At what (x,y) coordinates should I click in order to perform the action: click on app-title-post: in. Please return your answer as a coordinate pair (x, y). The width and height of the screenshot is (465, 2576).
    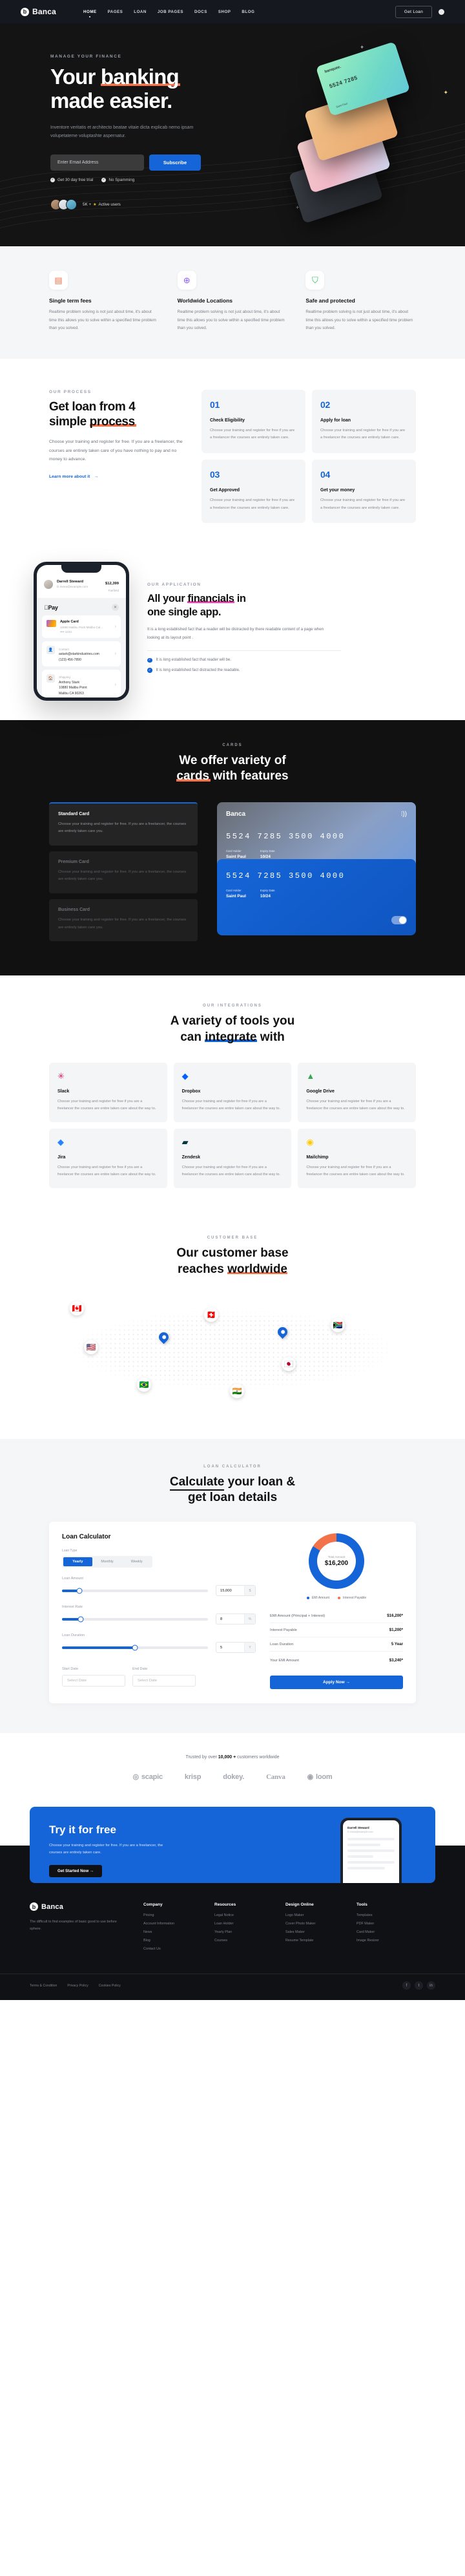
    Looking at the image, I should click on (240, 599).